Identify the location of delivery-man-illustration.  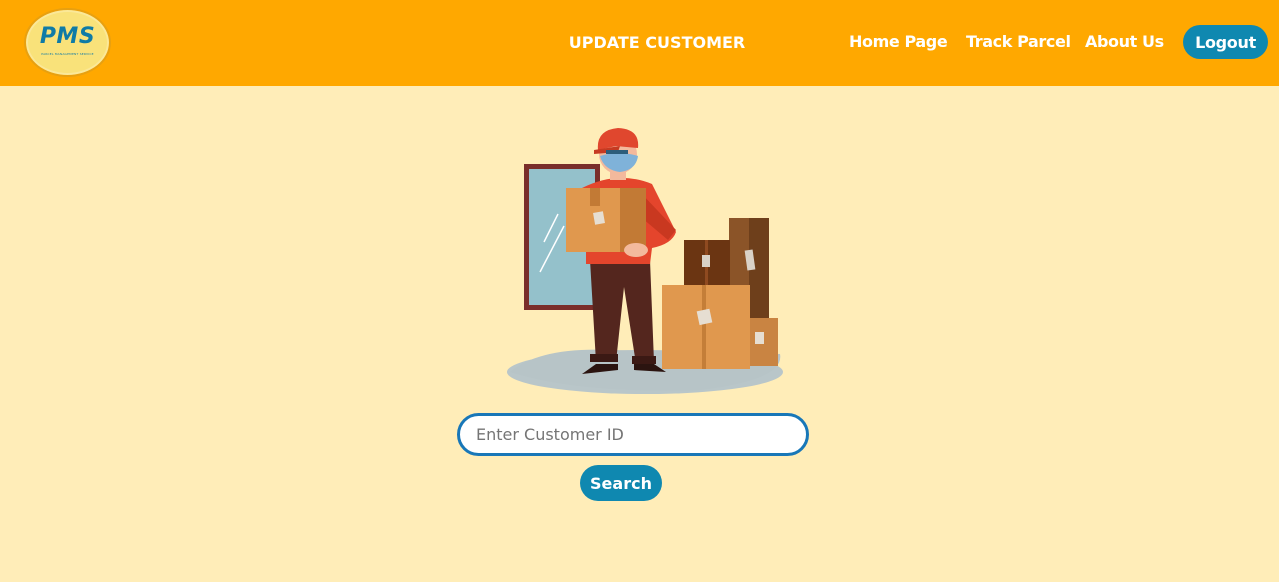
(645, 261).